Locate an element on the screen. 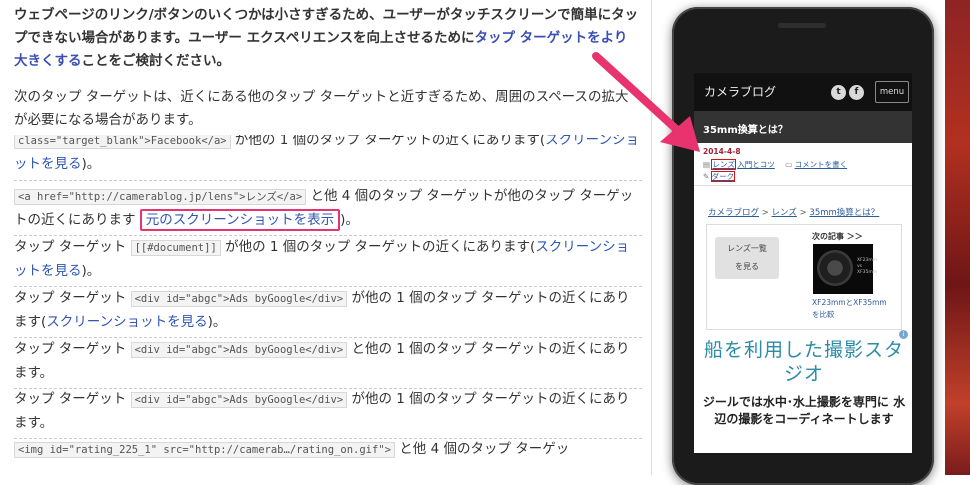  next-post-thumbnail: XF23mm vs XF35mm is located at coordinates (845, 269).